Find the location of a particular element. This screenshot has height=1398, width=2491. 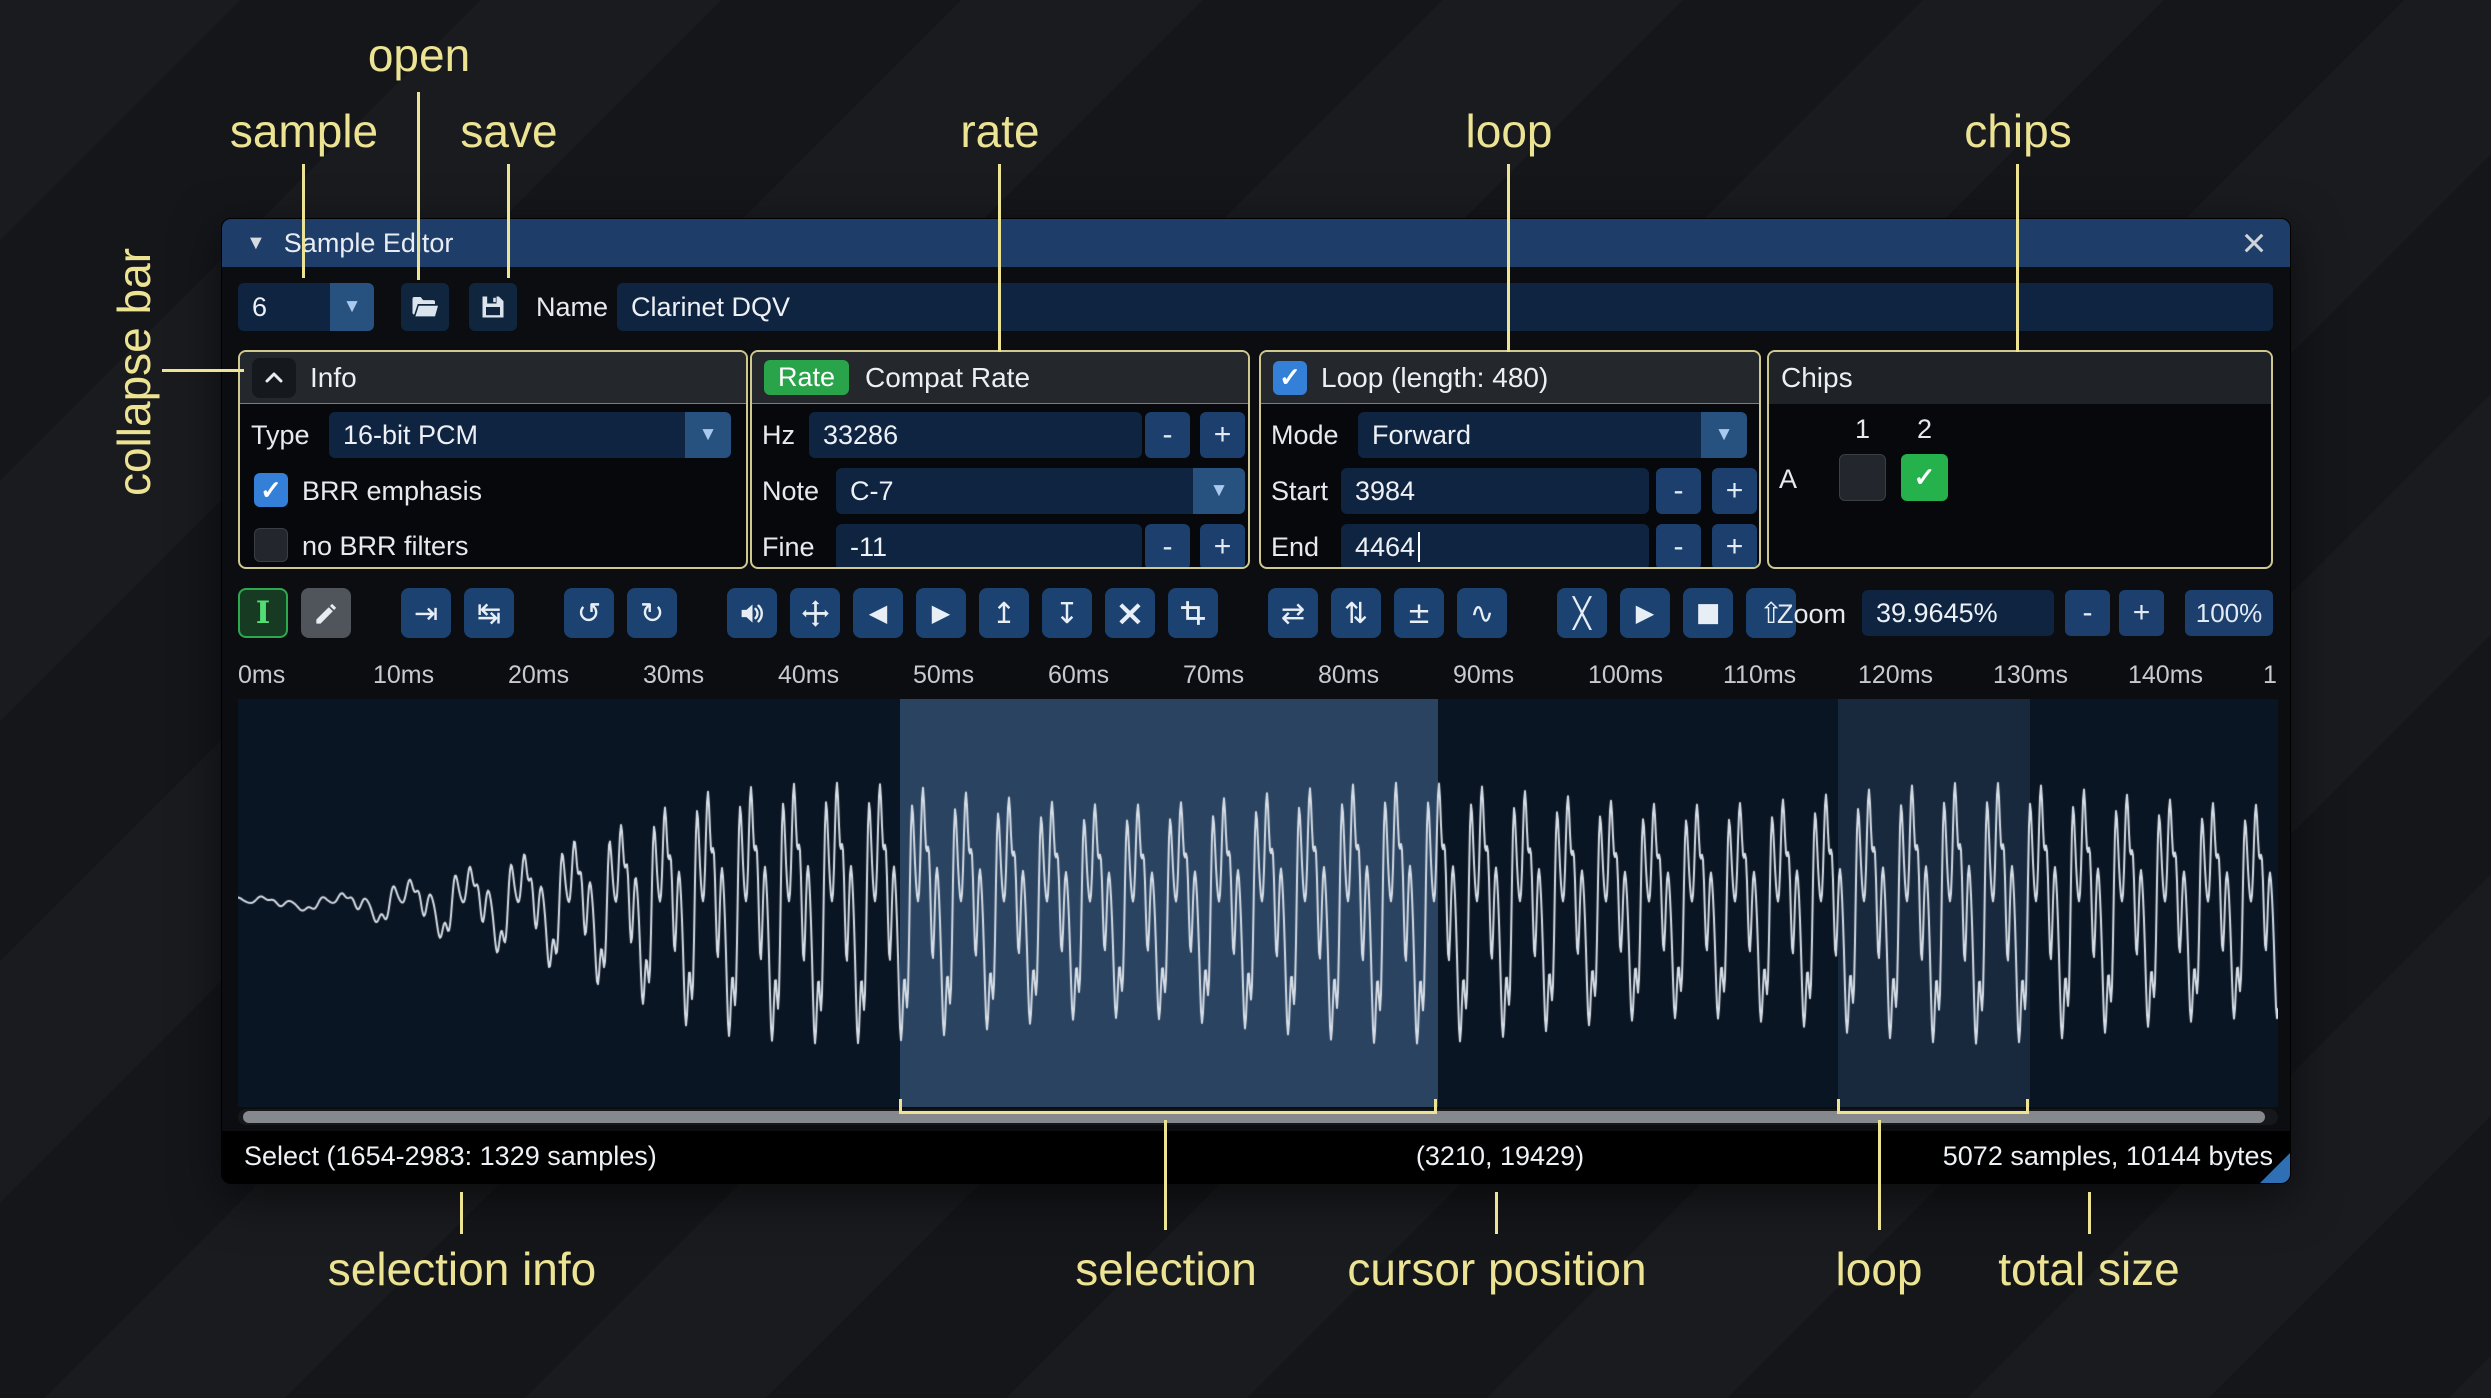

ruler-label: 50ms is located at coordinates (944, 675).